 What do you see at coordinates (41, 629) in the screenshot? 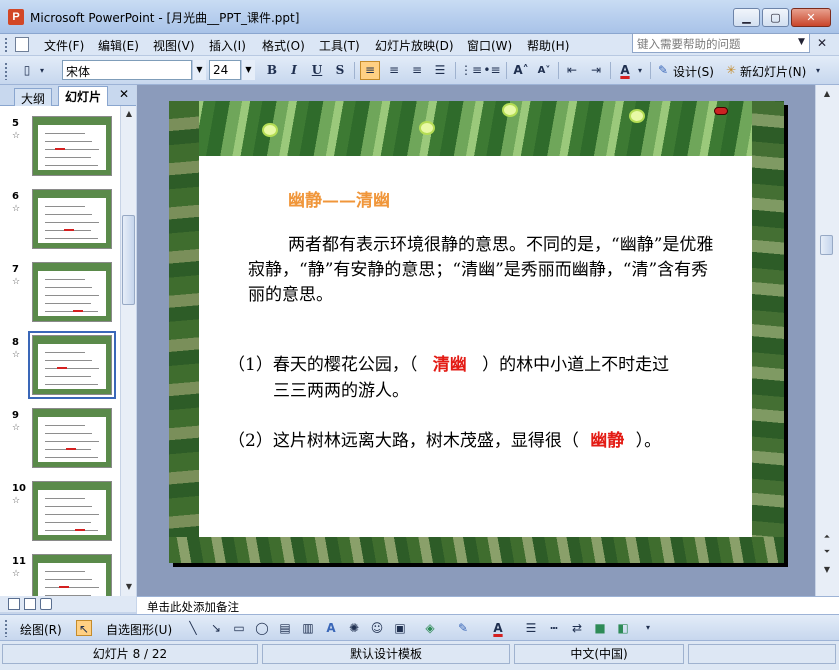
I see `draw-menu-button: 绘图(R)` at bounding box center [41, 629].